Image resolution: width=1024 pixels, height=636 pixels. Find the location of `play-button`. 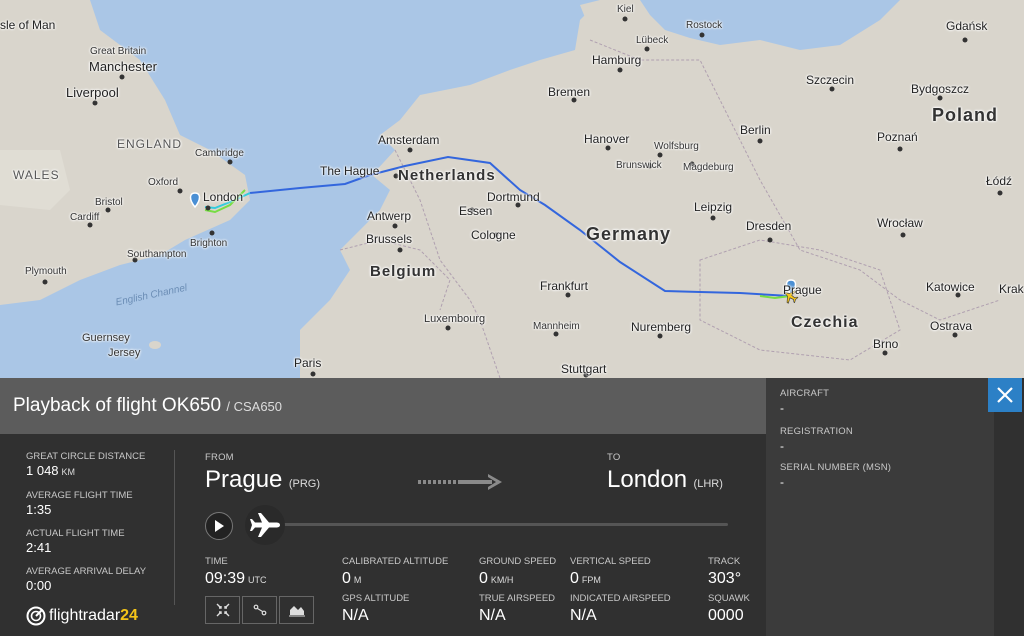

play-button is located at coordinates (219, 526).